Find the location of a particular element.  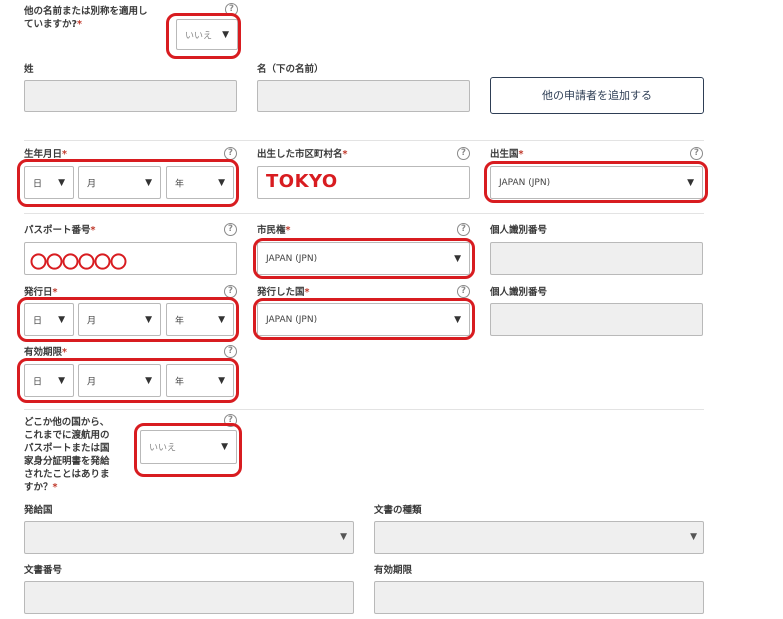

expiry-label: 有効期限* is located at coordinates (45, 352).